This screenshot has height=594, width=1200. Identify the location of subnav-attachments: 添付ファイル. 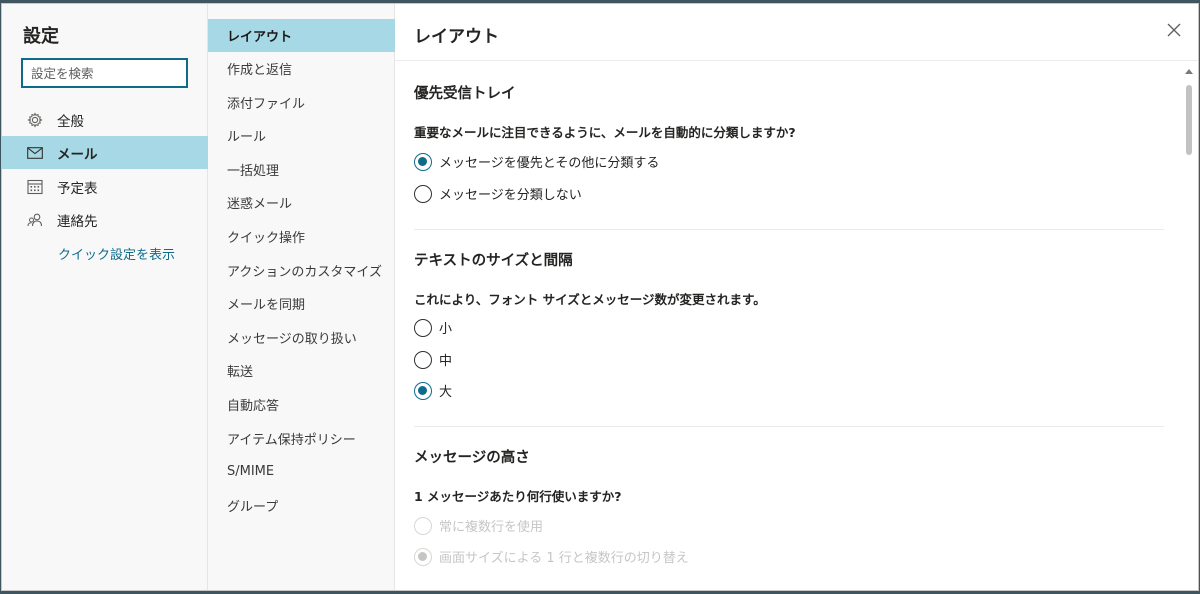
(301, 102).